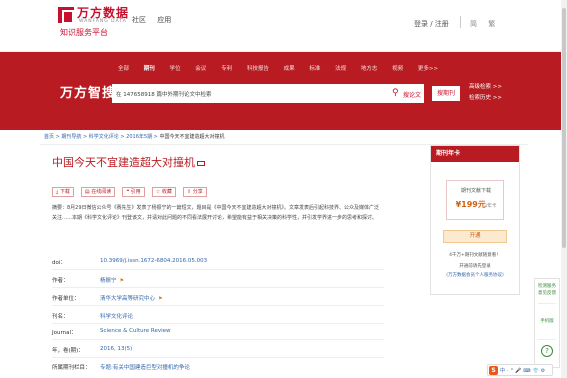 The width and height of the screenshot is (567, 378). I want to click on service-agreement-link: (万方数据会员个人服务协议), so click(475, 275).